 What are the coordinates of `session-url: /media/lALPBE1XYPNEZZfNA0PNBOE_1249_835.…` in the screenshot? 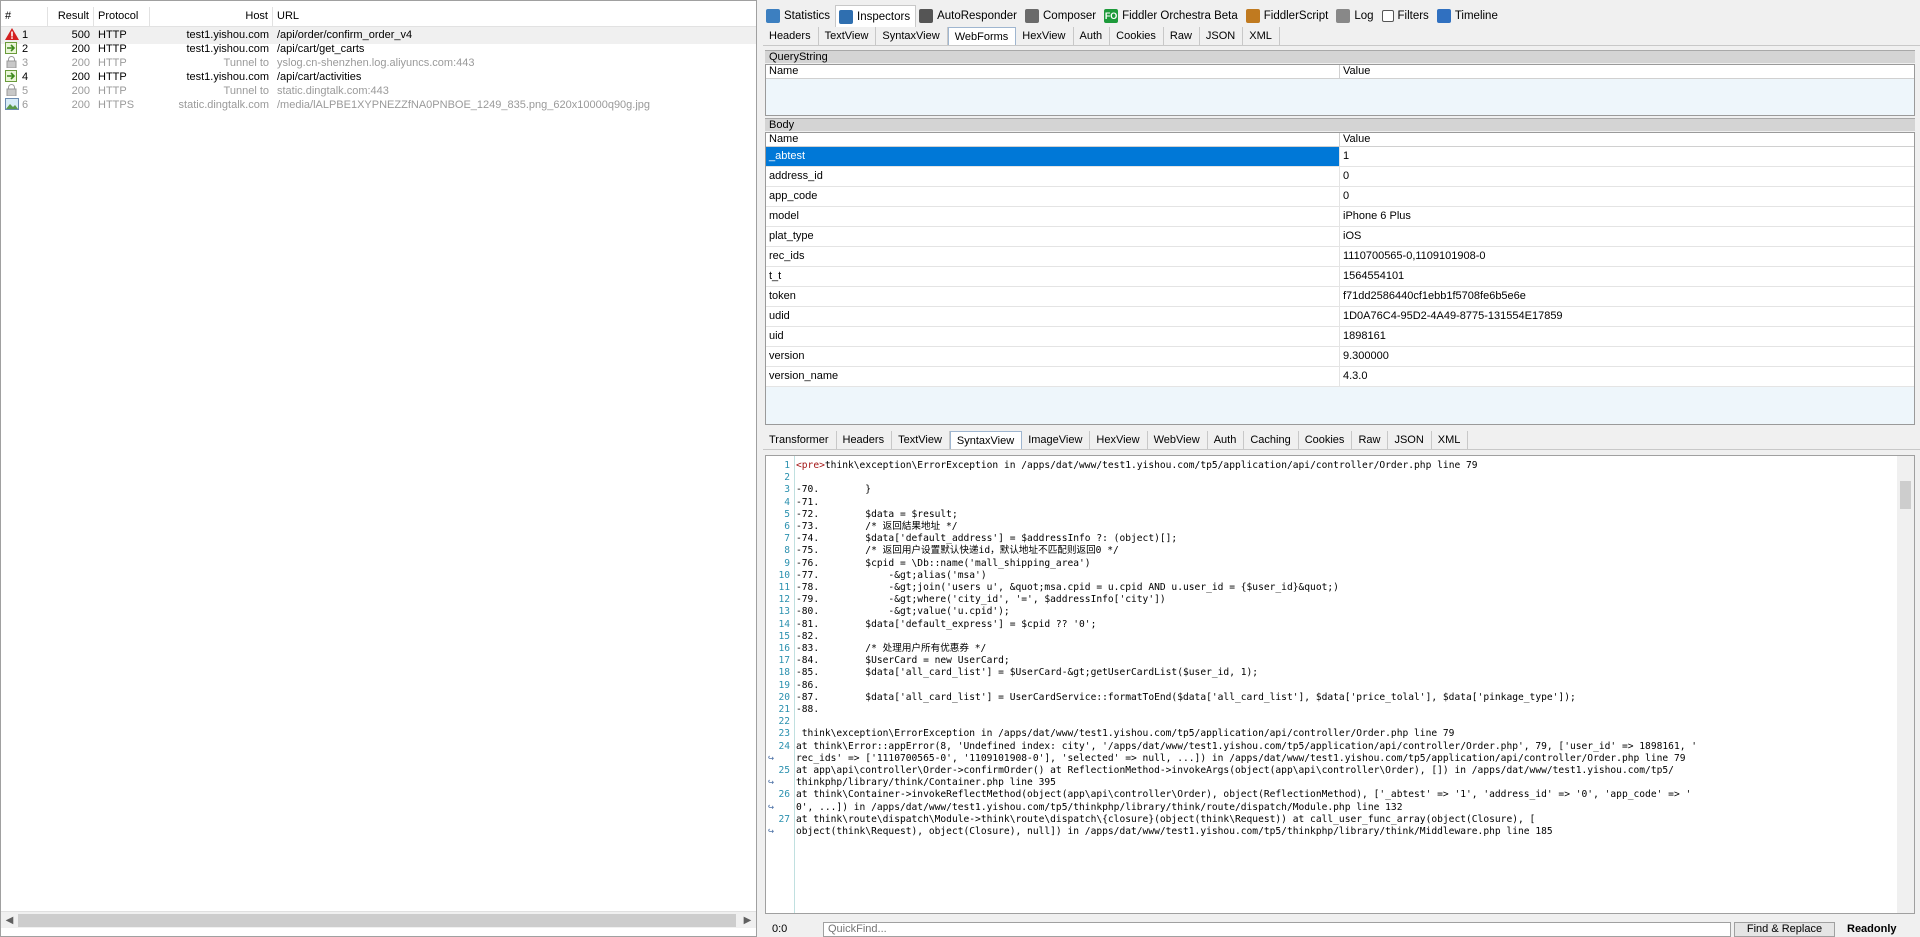 It's located at (464, 105).